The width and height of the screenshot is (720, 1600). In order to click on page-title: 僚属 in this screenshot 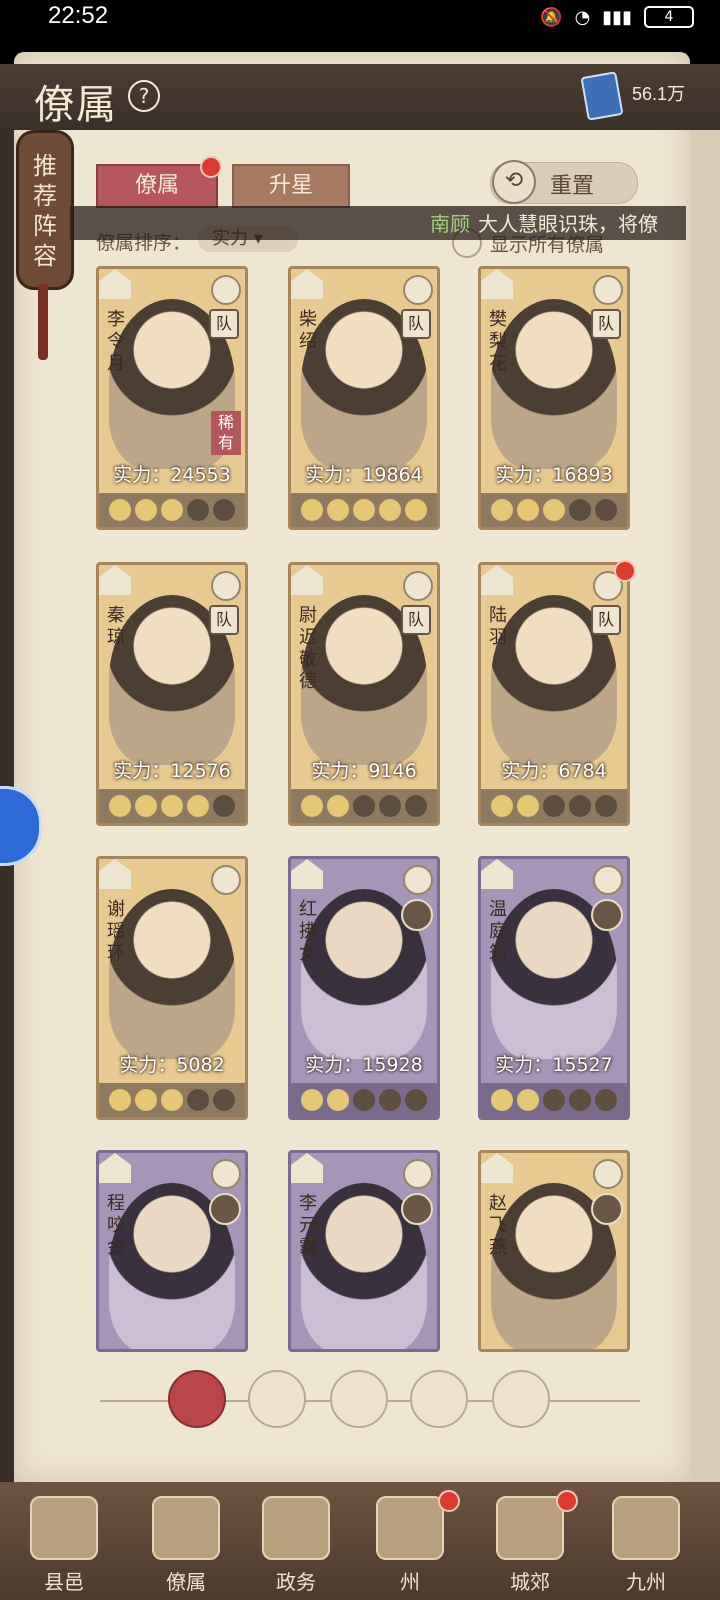, I will do `click(76, 105)`.